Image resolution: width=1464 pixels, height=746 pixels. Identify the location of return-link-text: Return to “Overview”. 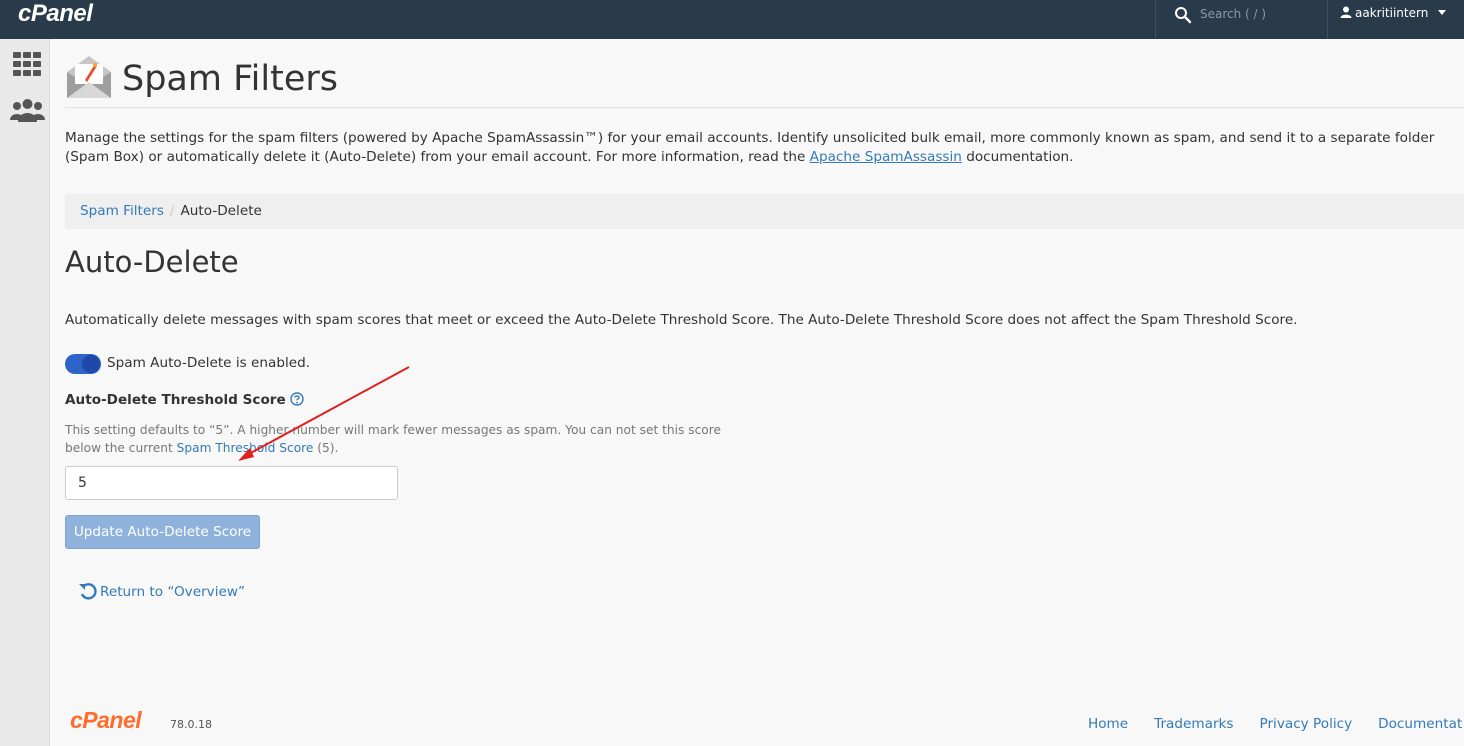
(172, 592).